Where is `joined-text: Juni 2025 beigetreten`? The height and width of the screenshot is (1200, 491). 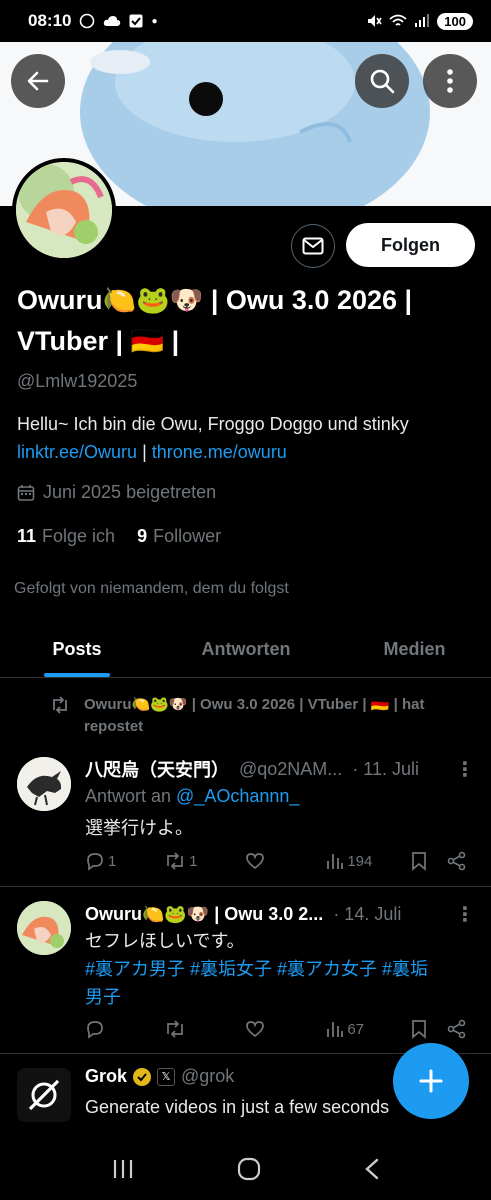
joined-text: Juni 2025 beigetreten is located at coordinates (130, 492).